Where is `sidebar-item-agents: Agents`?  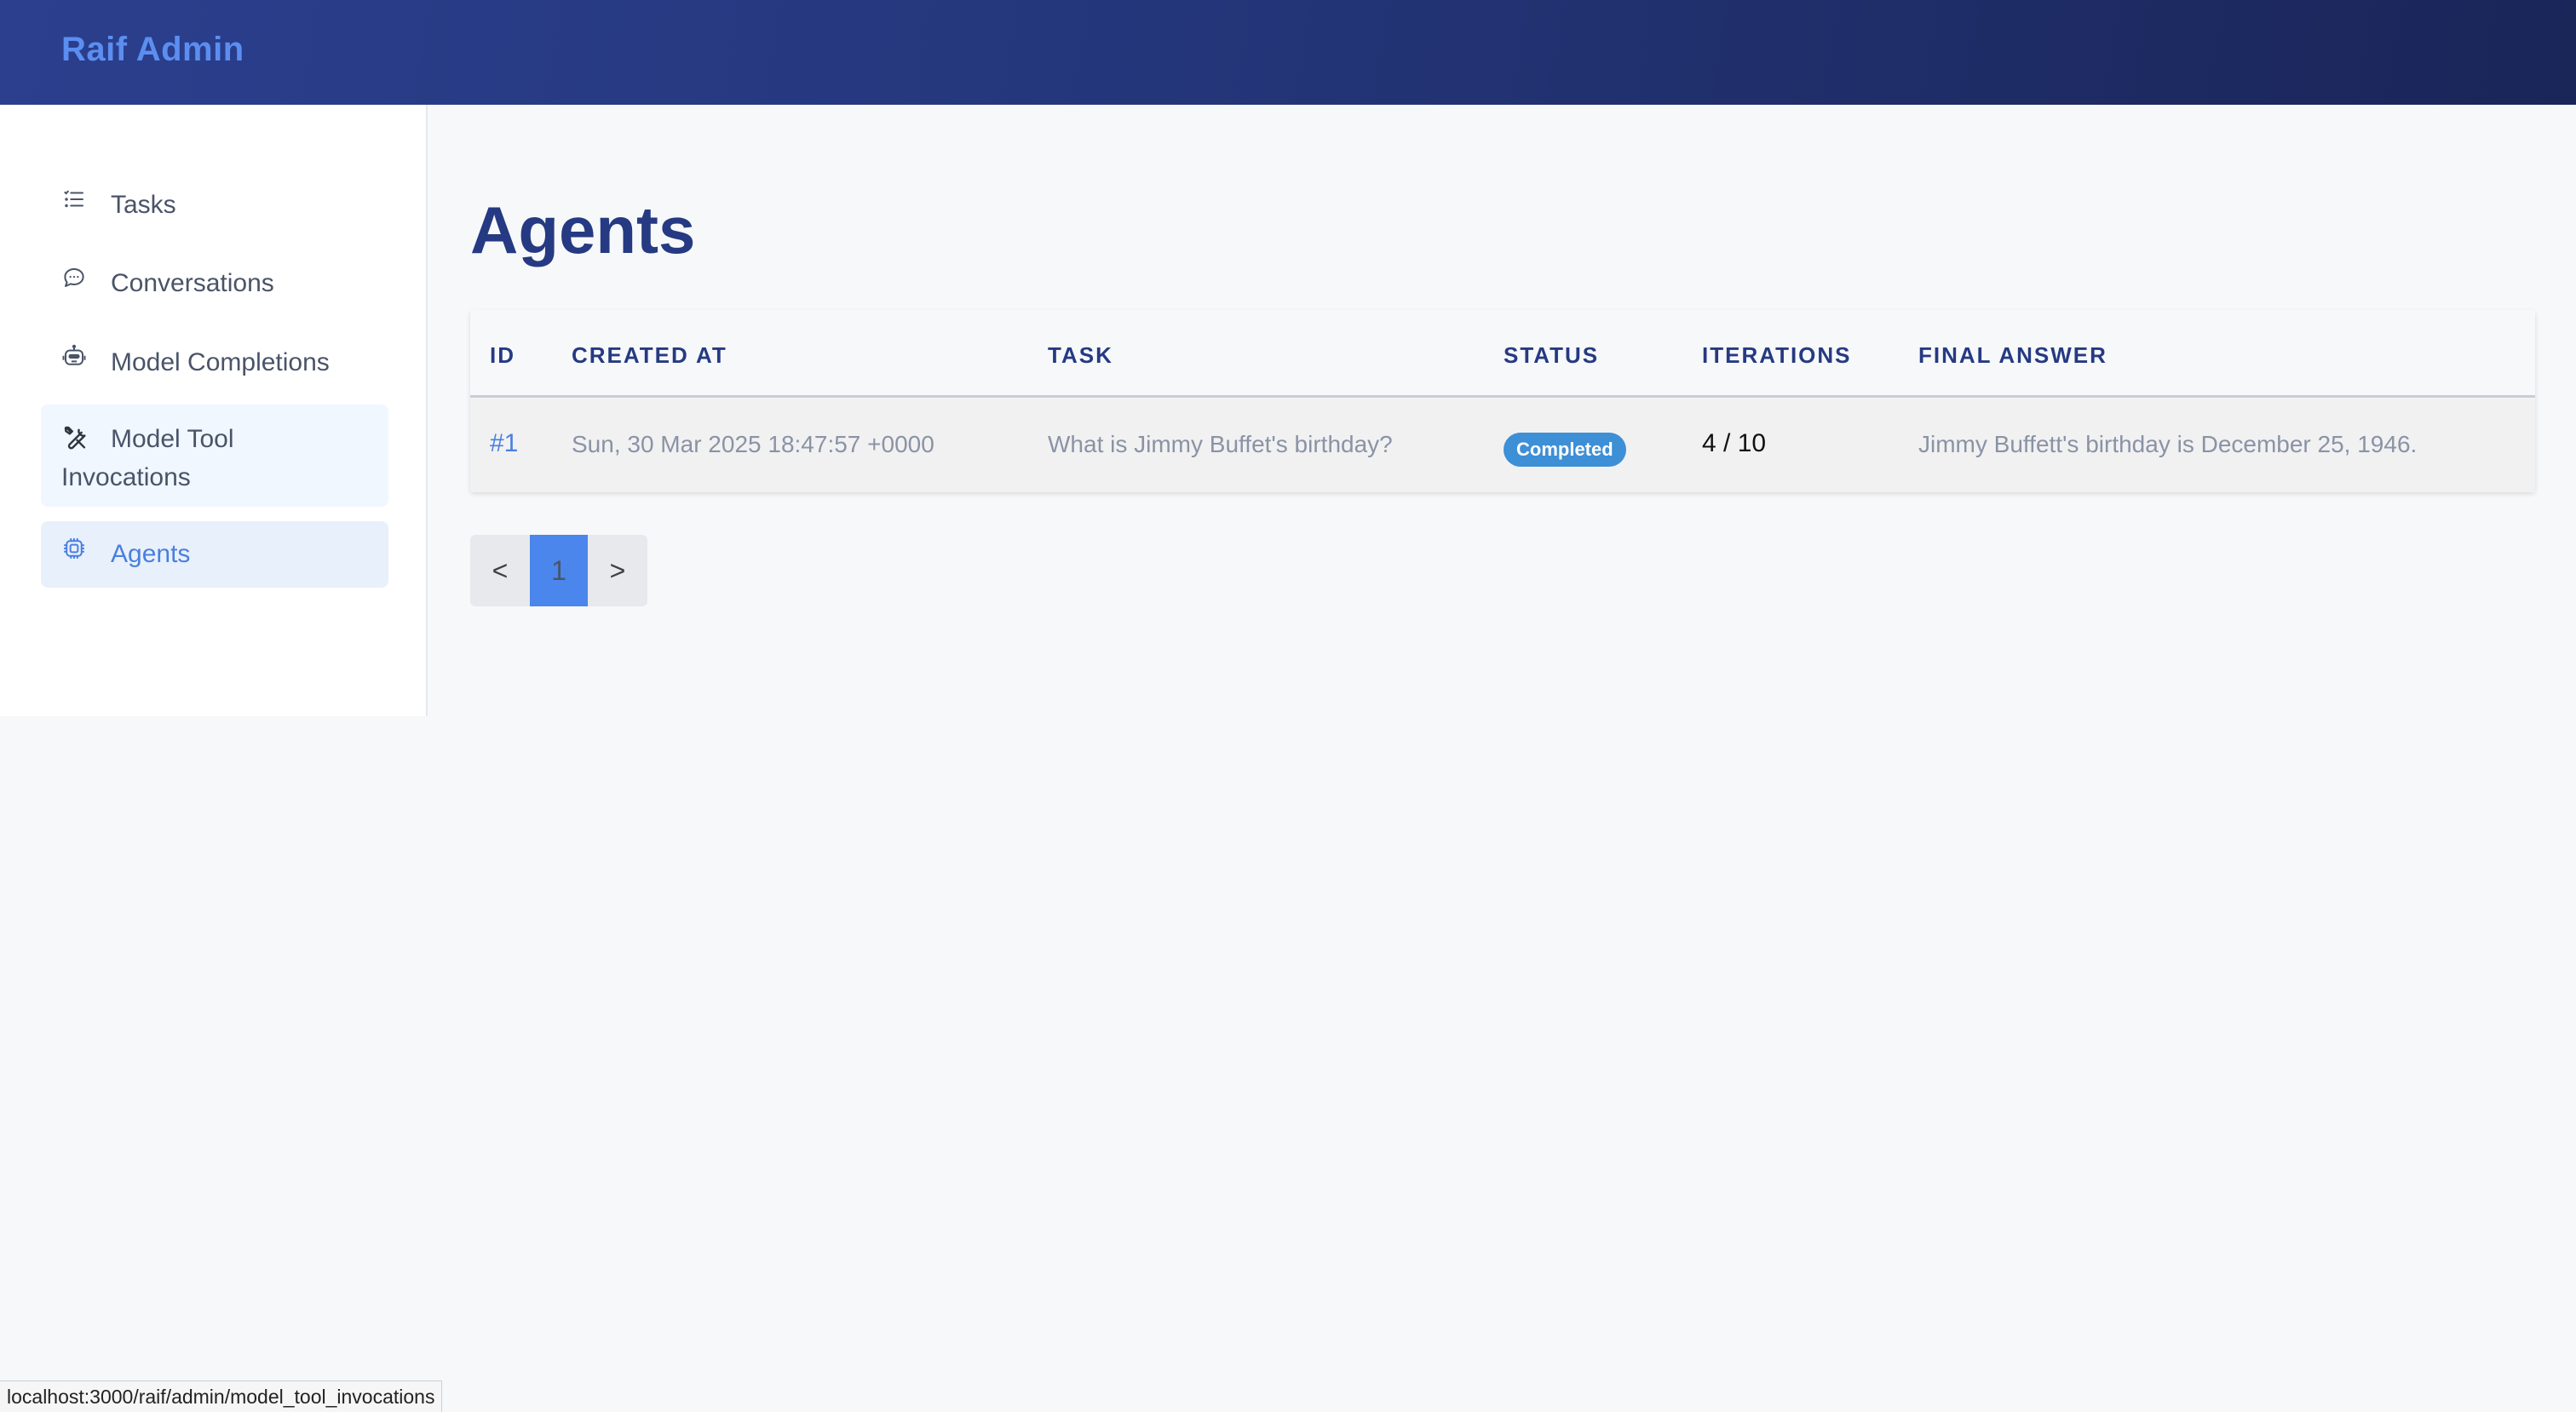
sidebar-item-agents: Agents is located at coordinates (214, 554).